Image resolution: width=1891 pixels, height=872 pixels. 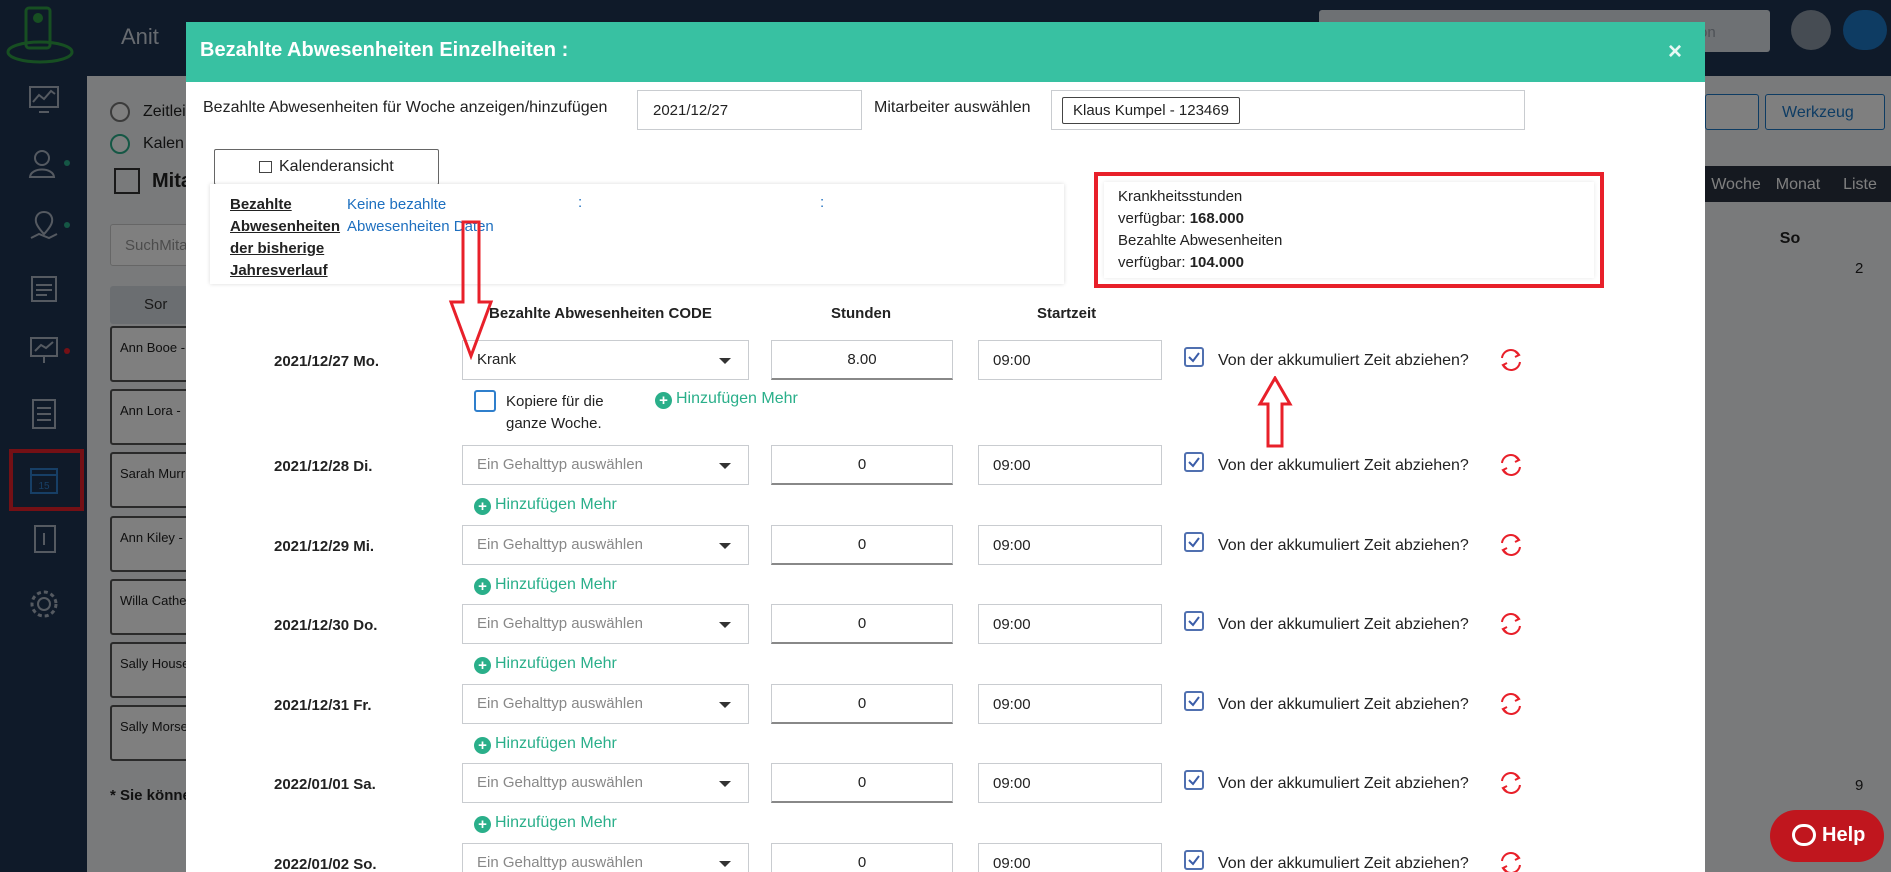 I want to click on copy-week-checkbox, so click(x=485, y=401).